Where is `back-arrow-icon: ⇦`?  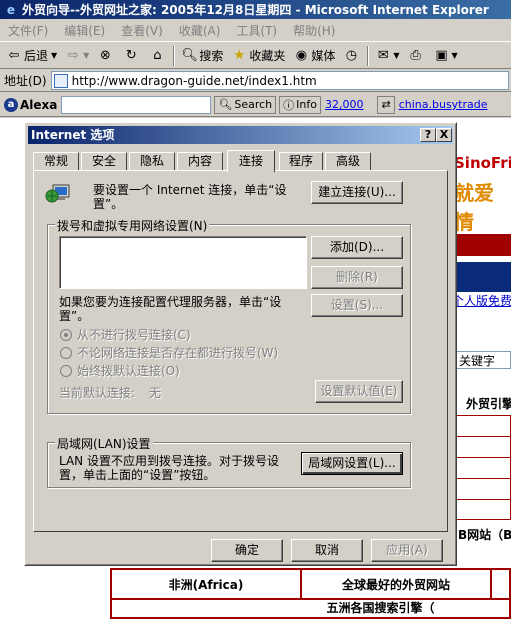 back-arrow-icon: ⇦ is located at coordinates (14, 55).